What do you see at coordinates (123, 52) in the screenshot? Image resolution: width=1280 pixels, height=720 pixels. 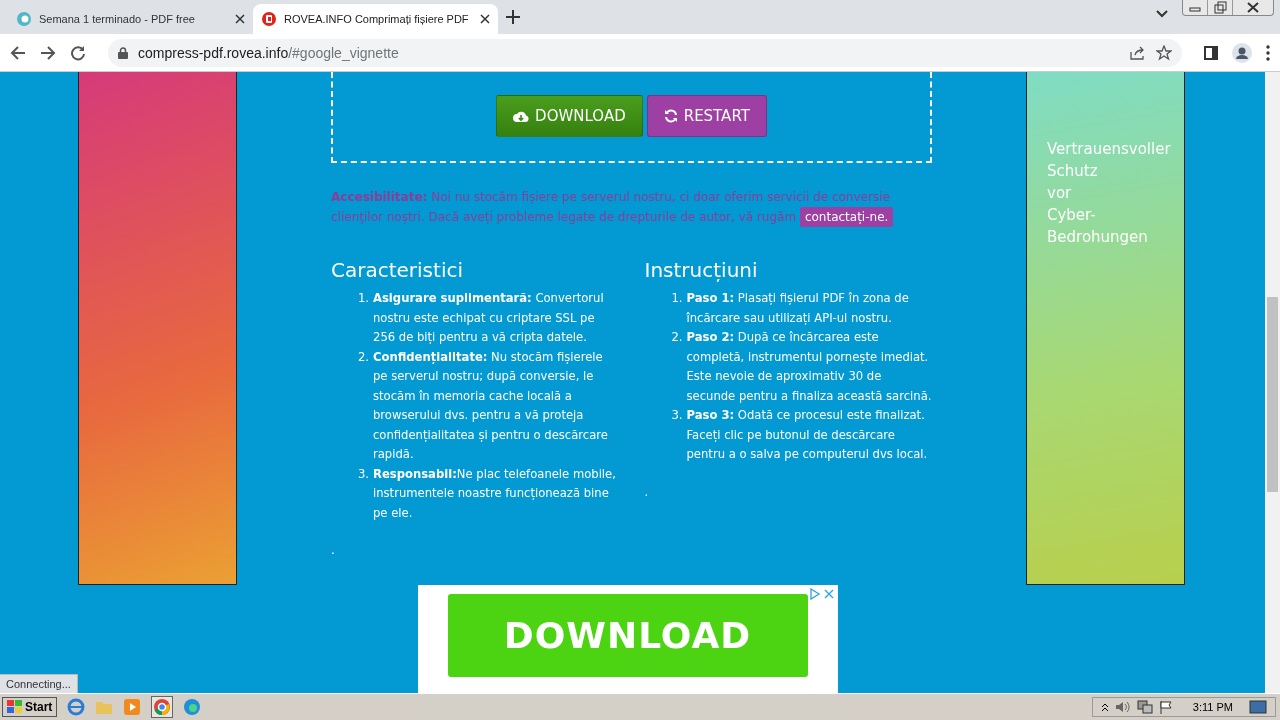 I see `lock-icon` at bounding box center [123, 52].